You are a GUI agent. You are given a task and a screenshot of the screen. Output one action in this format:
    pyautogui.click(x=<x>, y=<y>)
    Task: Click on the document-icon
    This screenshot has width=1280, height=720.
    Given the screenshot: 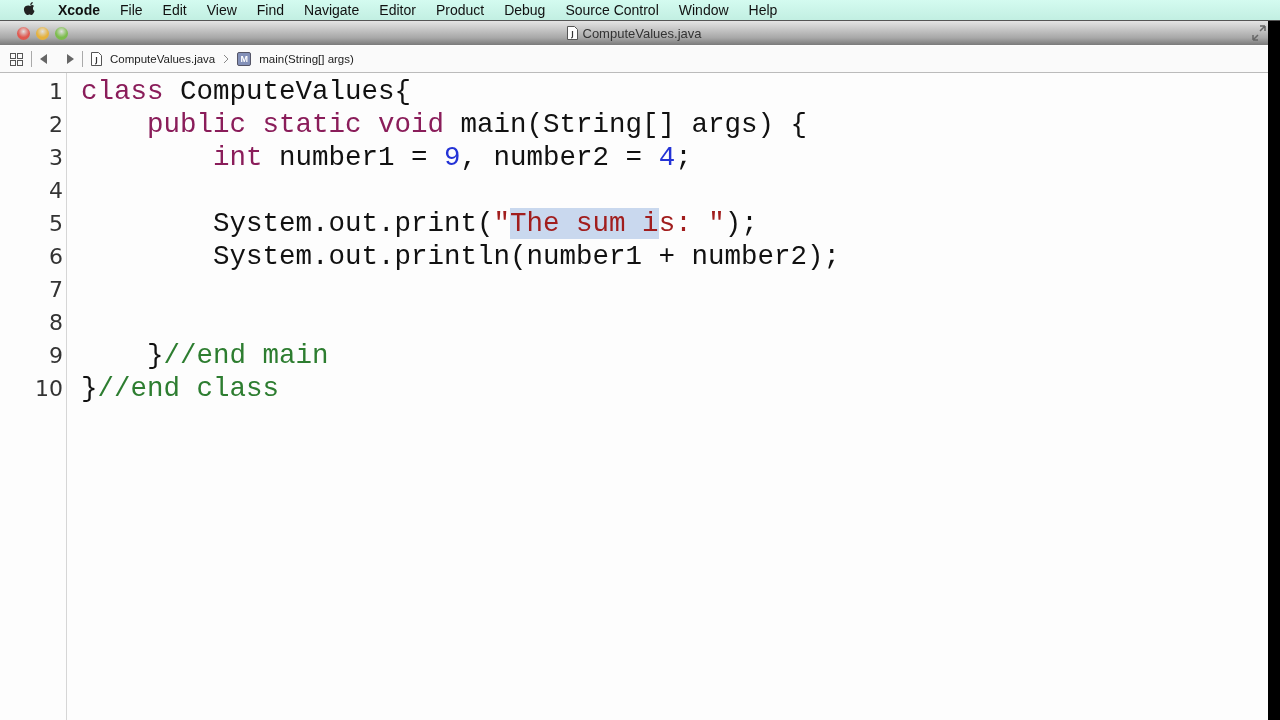 What is the action you would take?
    pyautogui.click(x=572, y=33)
    